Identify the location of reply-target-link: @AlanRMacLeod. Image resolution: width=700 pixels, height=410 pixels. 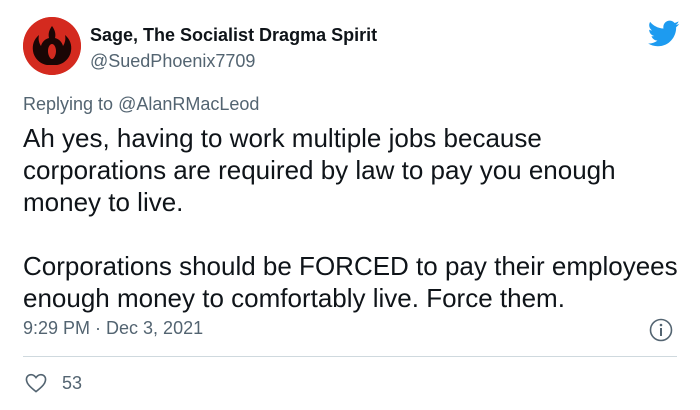
(188, 104).